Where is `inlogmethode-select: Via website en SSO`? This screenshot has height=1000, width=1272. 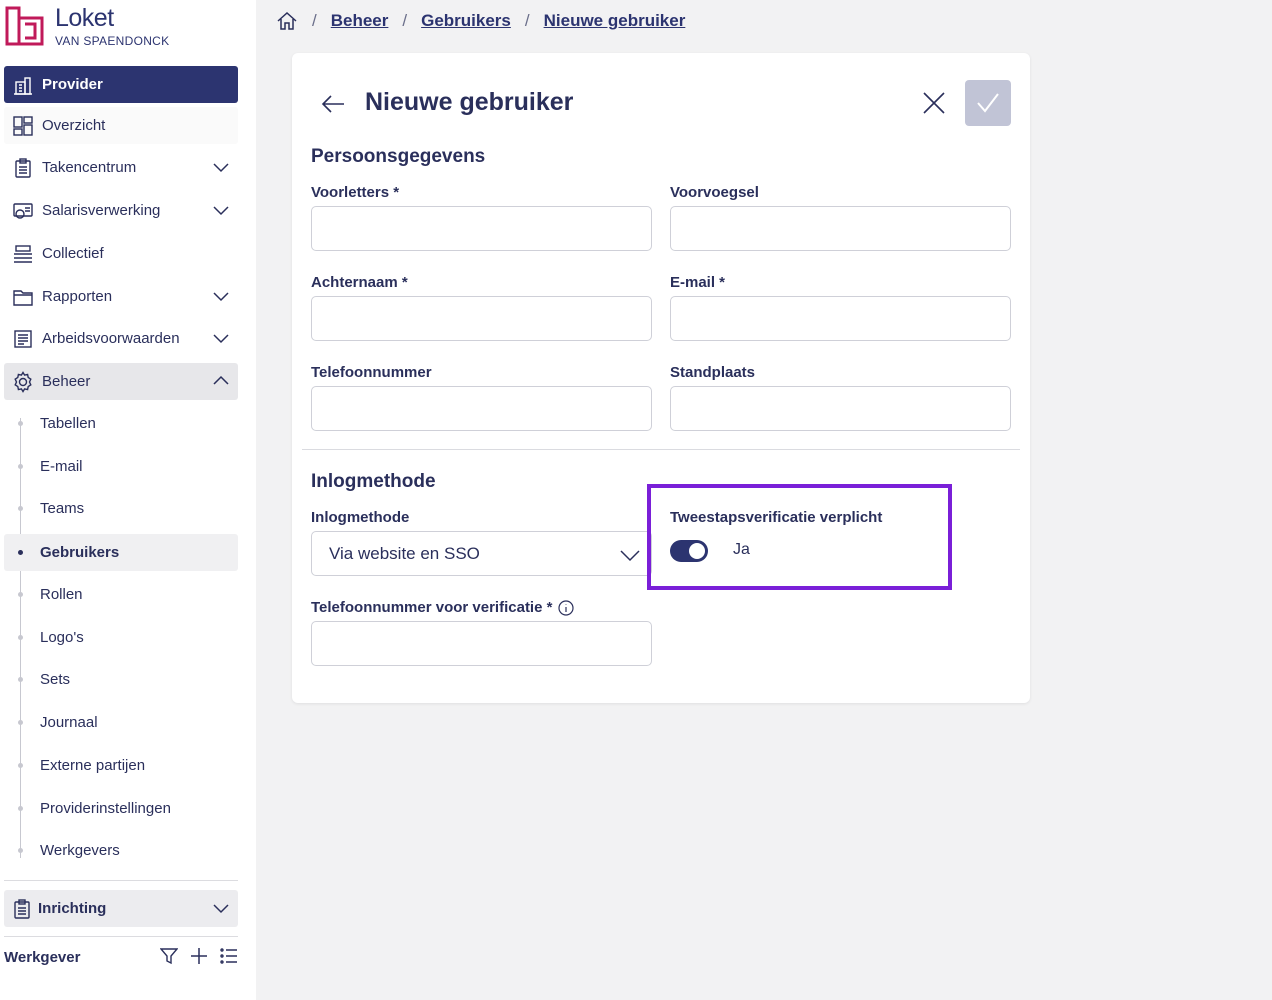 inlogmethode-select: Via website en SSO is located at coordinates (481, 553).